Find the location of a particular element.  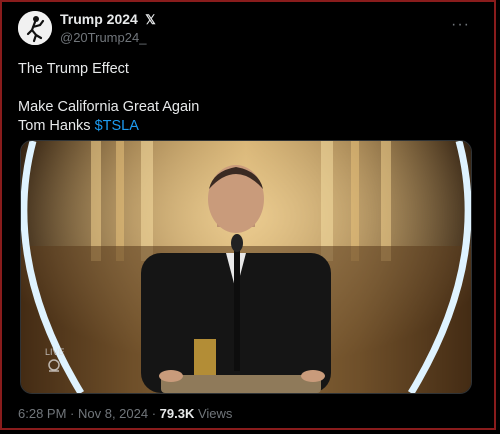

network-watermark: LIVE is located at coordinates (55, 352).